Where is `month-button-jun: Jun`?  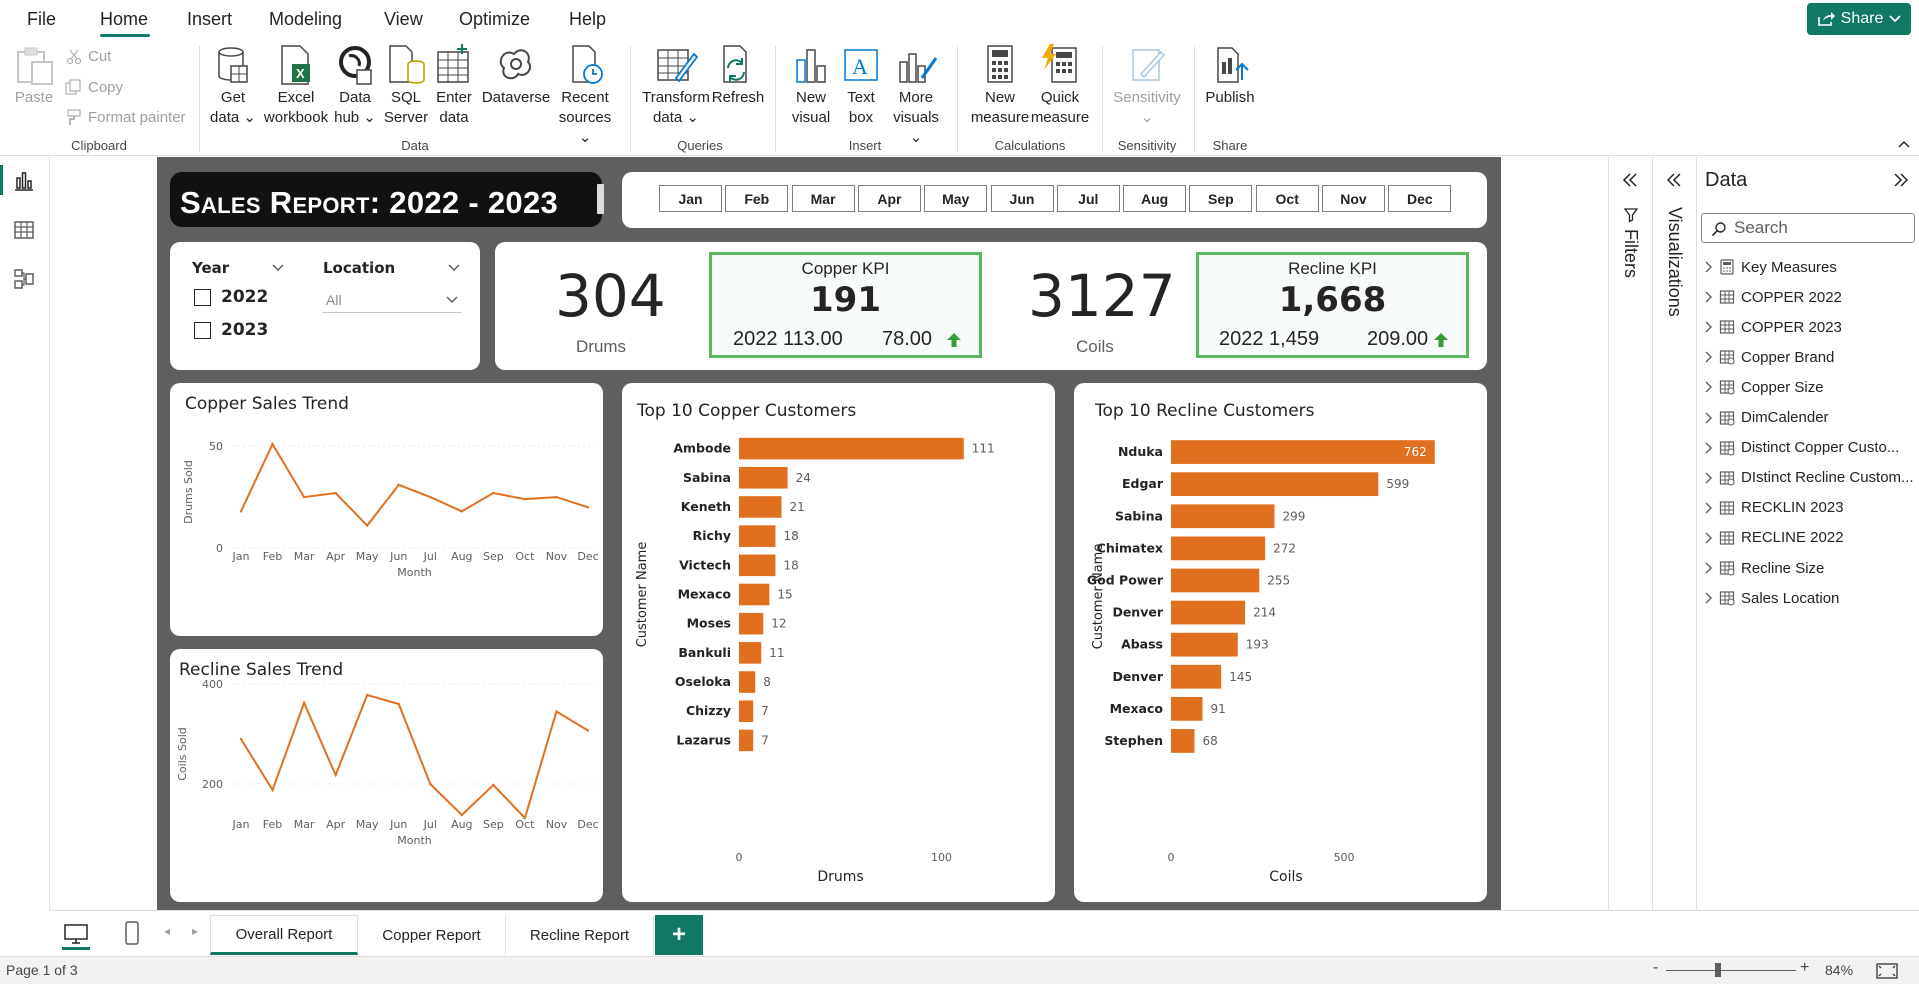
month-button-jun: Jun is located at coordinates (1022, 198).